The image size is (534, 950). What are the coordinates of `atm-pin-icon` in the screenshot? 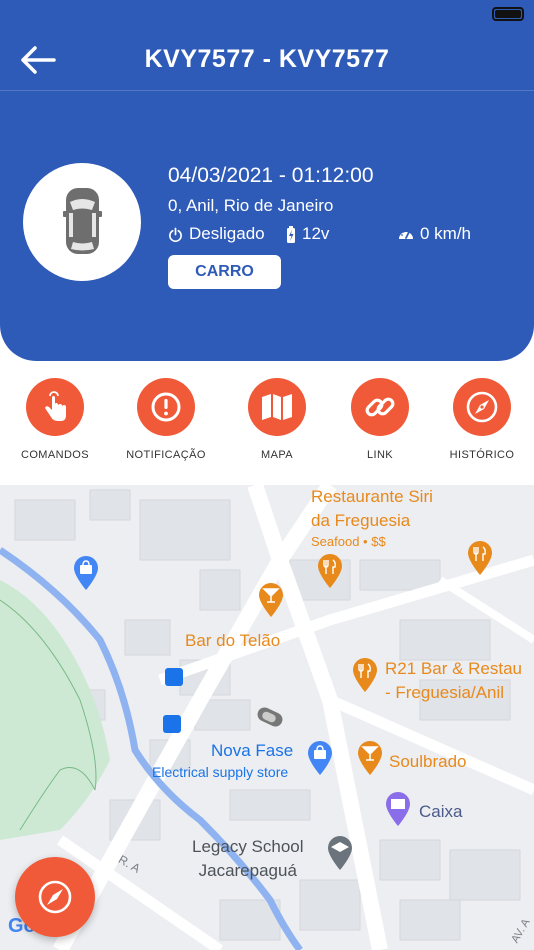 It's located at (398, 809).